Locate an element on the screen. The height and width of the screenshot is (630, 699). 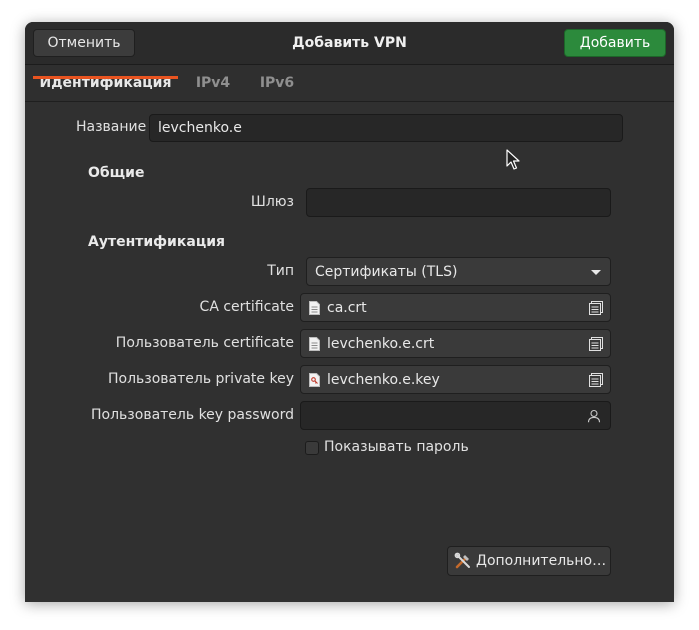
ca-certificate-filename: ca.crt is located at coordinates (347, 307).